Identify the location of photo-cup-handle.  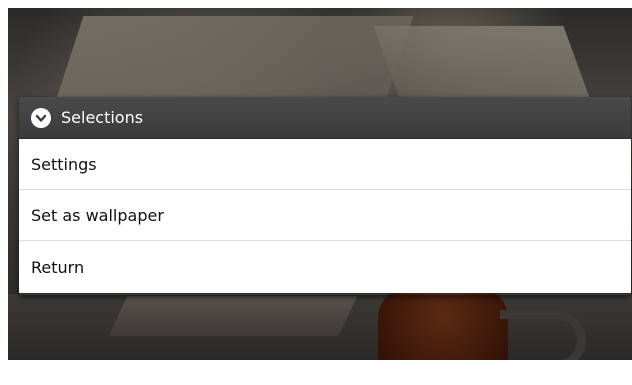
(543, 335).